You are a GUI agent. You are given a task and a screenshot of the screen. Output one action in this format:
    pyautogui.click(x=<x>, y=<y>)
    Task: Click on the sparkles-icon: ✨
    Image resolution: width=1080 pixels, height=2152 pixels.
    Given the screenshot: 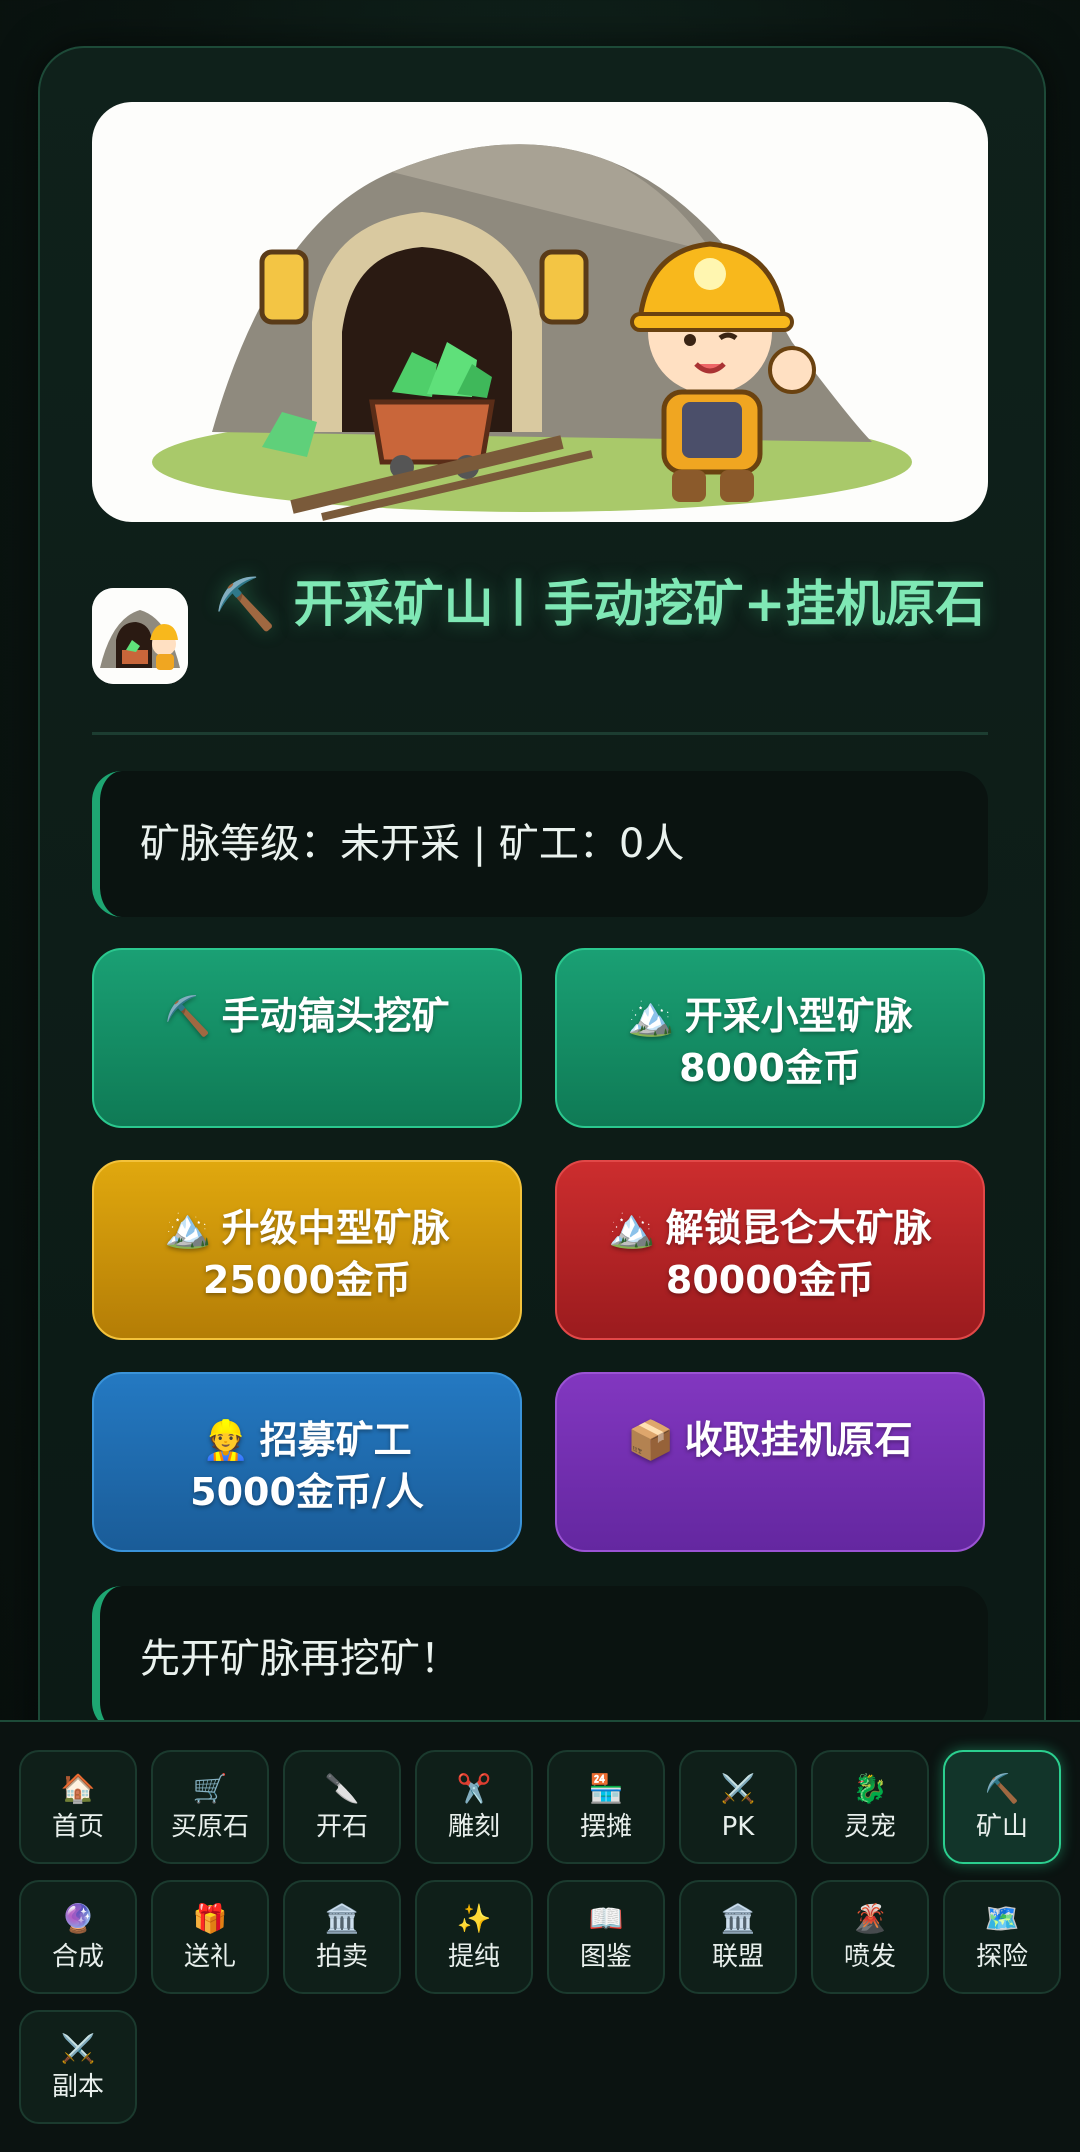 What is the action you would take?
    pyautogui.click(x=474, y=1918)
    